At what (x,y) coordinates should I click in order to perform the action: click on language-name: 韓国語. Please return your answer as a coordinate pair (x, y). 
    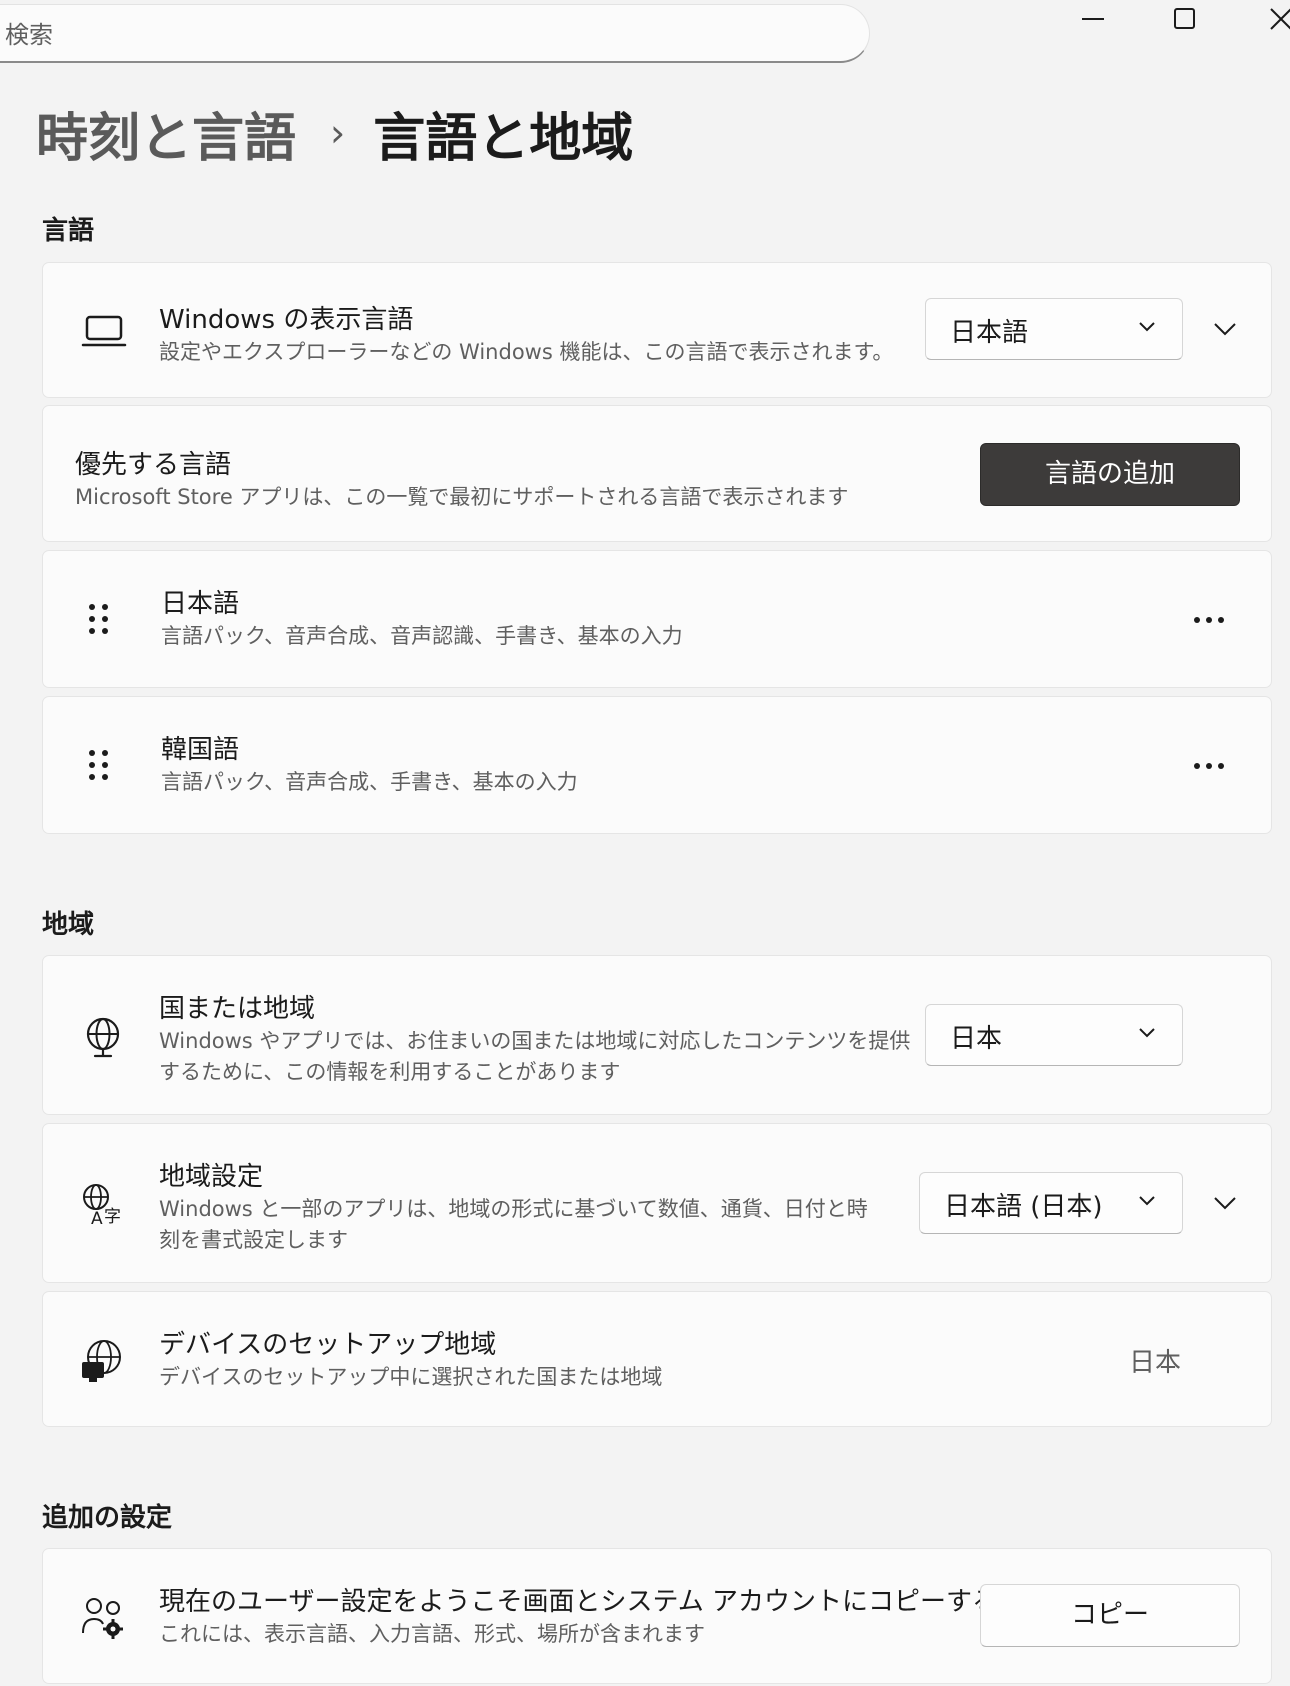
    Looking at the image, I should click on (200, 750).